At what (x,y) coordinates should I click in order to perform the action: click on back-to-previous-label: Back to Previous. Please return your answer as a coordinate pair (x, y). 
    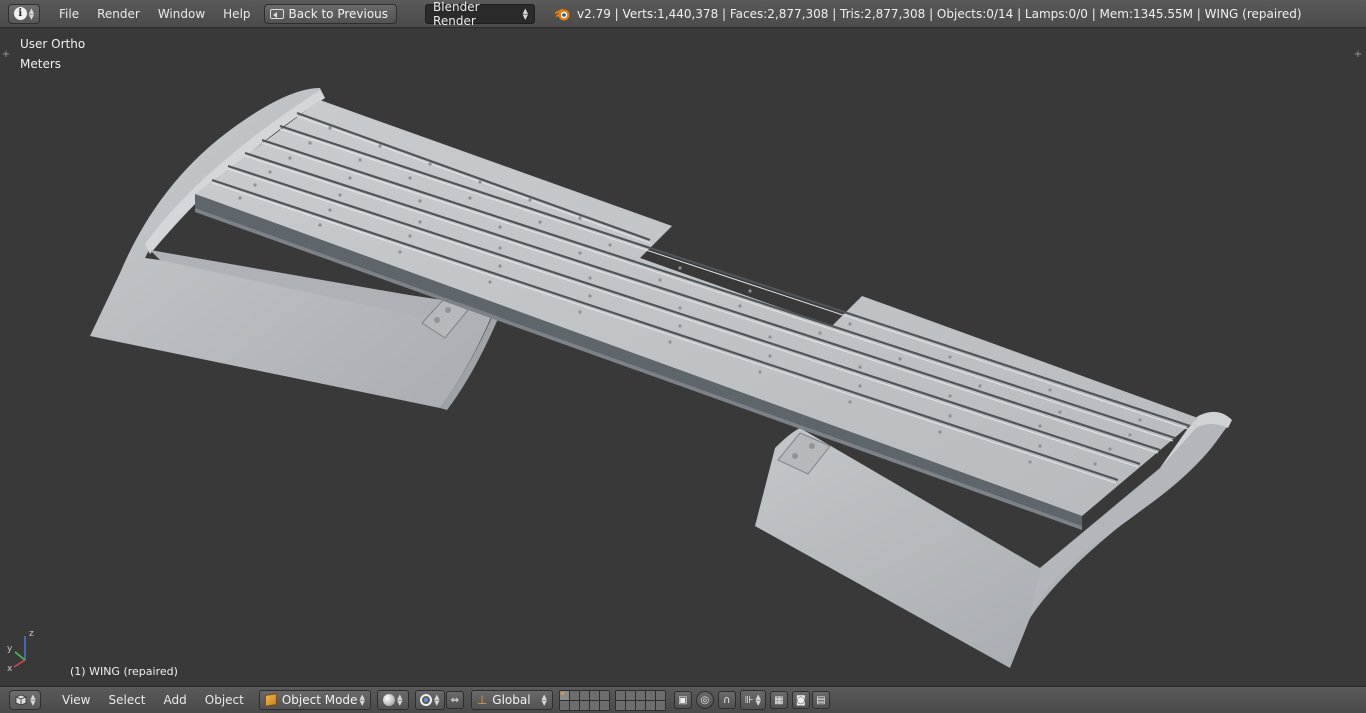
    Looking at the image, I should click on (338, 13).